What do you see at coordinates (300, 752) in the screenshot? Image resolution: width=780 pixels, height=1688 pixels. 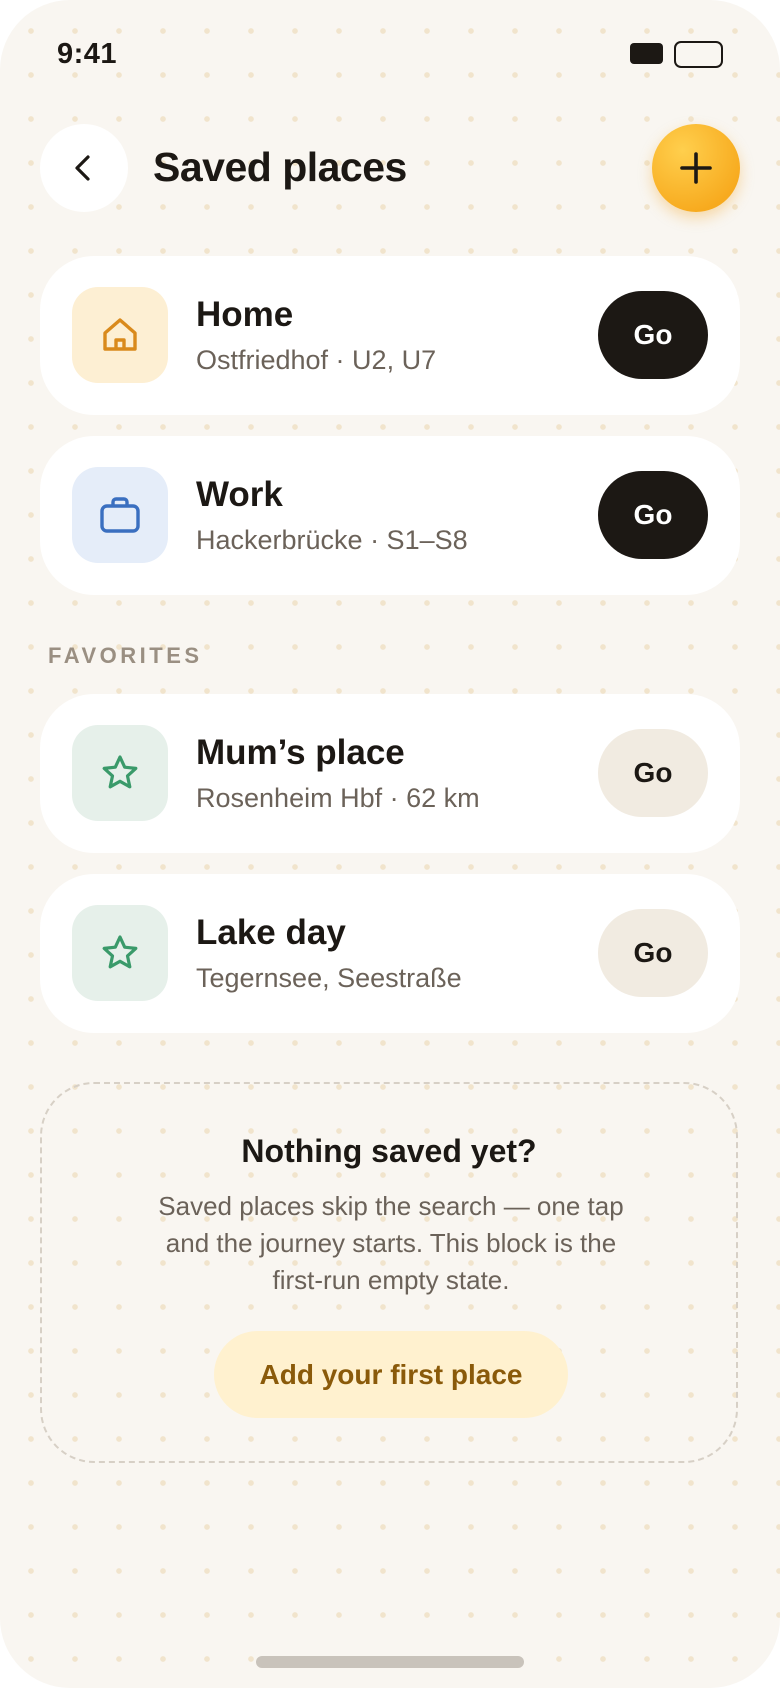 I see `place-title: Mum’s place` at bounding box center [300, 752].